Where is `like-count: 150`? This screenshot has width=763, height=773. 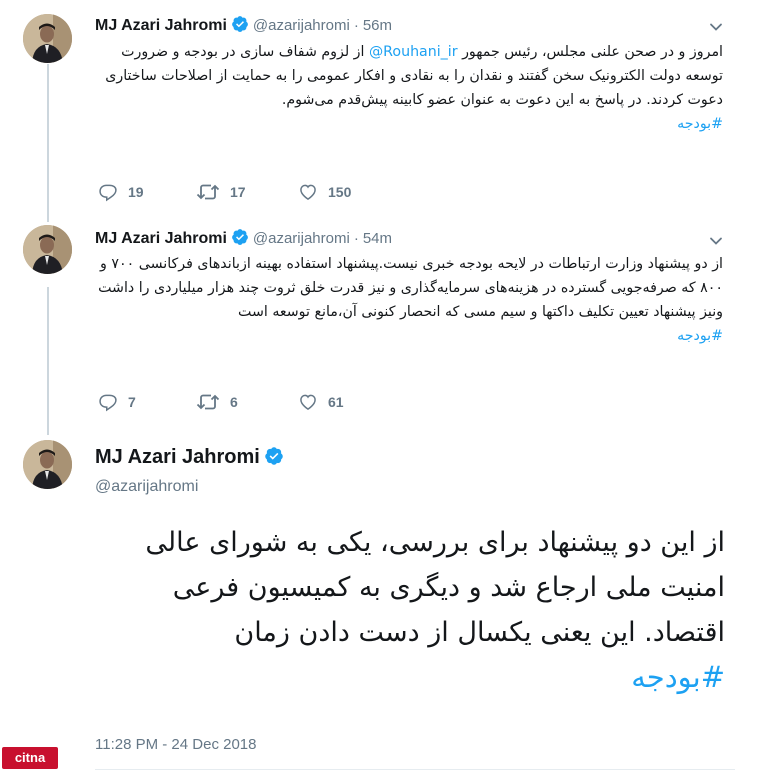 like-count: 150 is located at coordinates (340, 192).